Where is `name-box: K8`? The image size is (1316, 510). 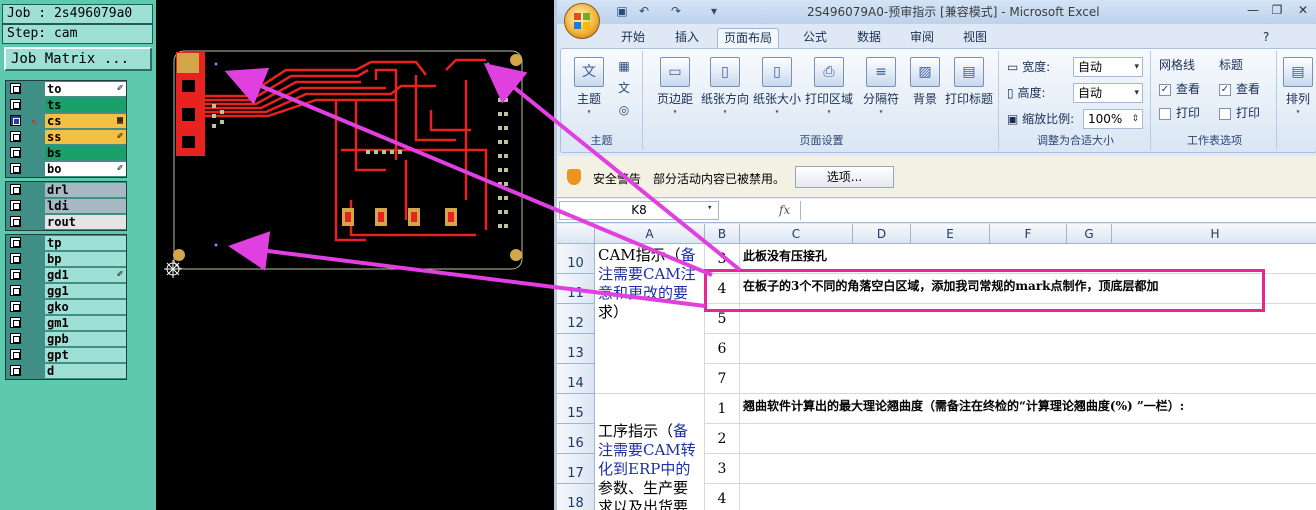 name-box: K8 is located at coordinates (639, 210).